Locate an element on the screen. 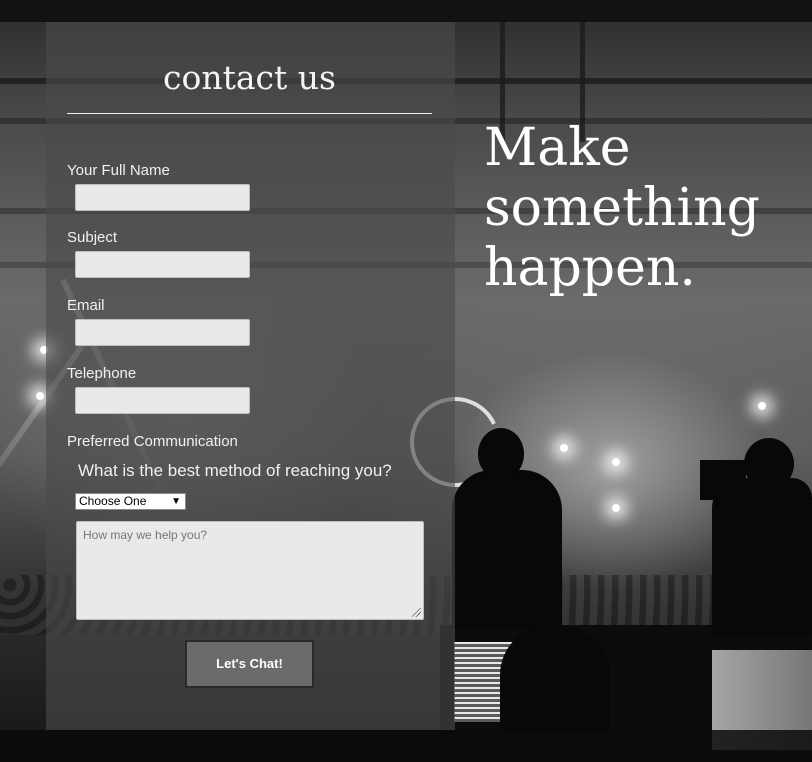  subject-input is located at coordinates (162, 264).